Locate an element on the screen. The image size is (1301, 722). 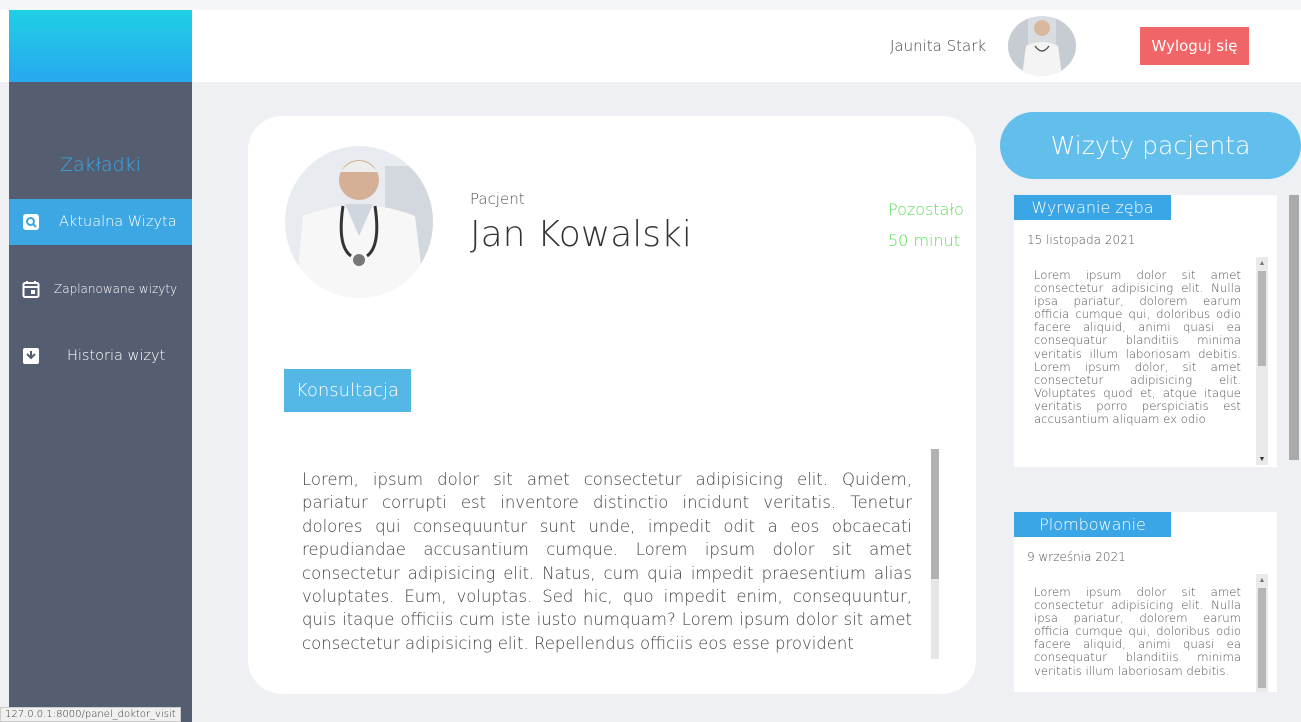
user-name: Jaunita Stark is located at coordinates (938, 46).